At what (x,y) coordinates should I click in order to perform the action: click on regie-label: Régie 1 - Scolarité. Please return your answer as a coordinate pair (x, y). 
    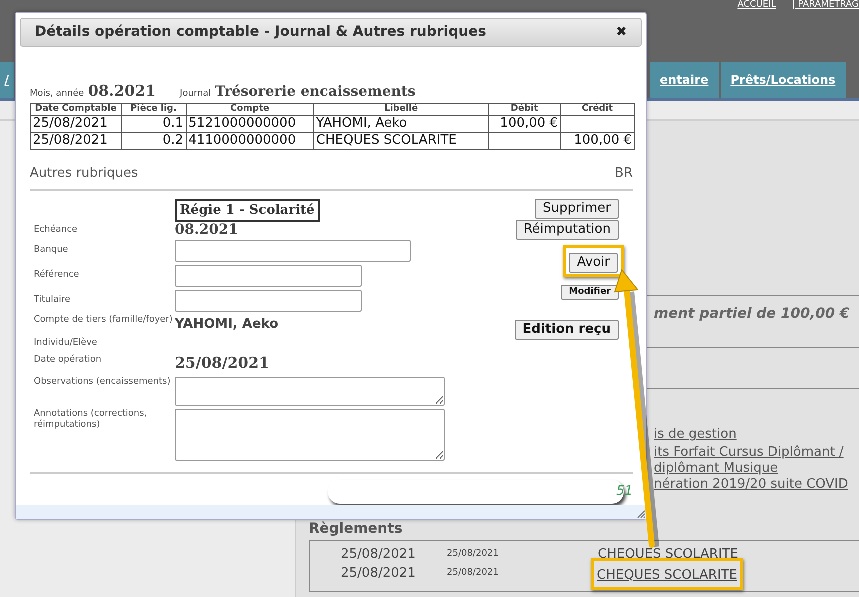
    Looking at the image, I should click on (247, 210).